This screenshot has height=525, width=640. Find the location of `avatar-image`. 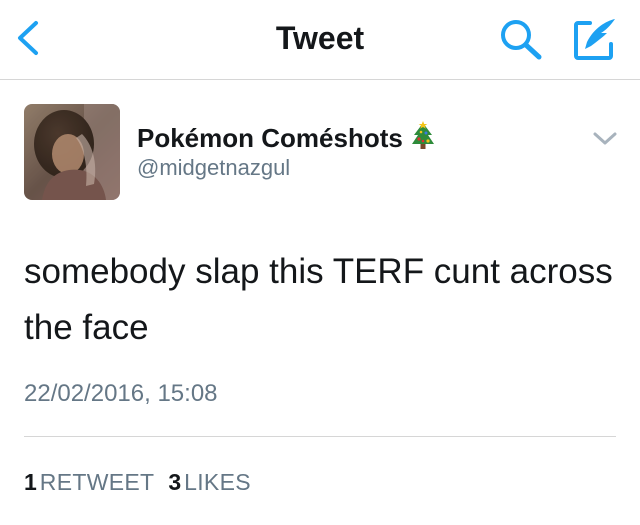

avatar-image is located at coordinates (72, 152).